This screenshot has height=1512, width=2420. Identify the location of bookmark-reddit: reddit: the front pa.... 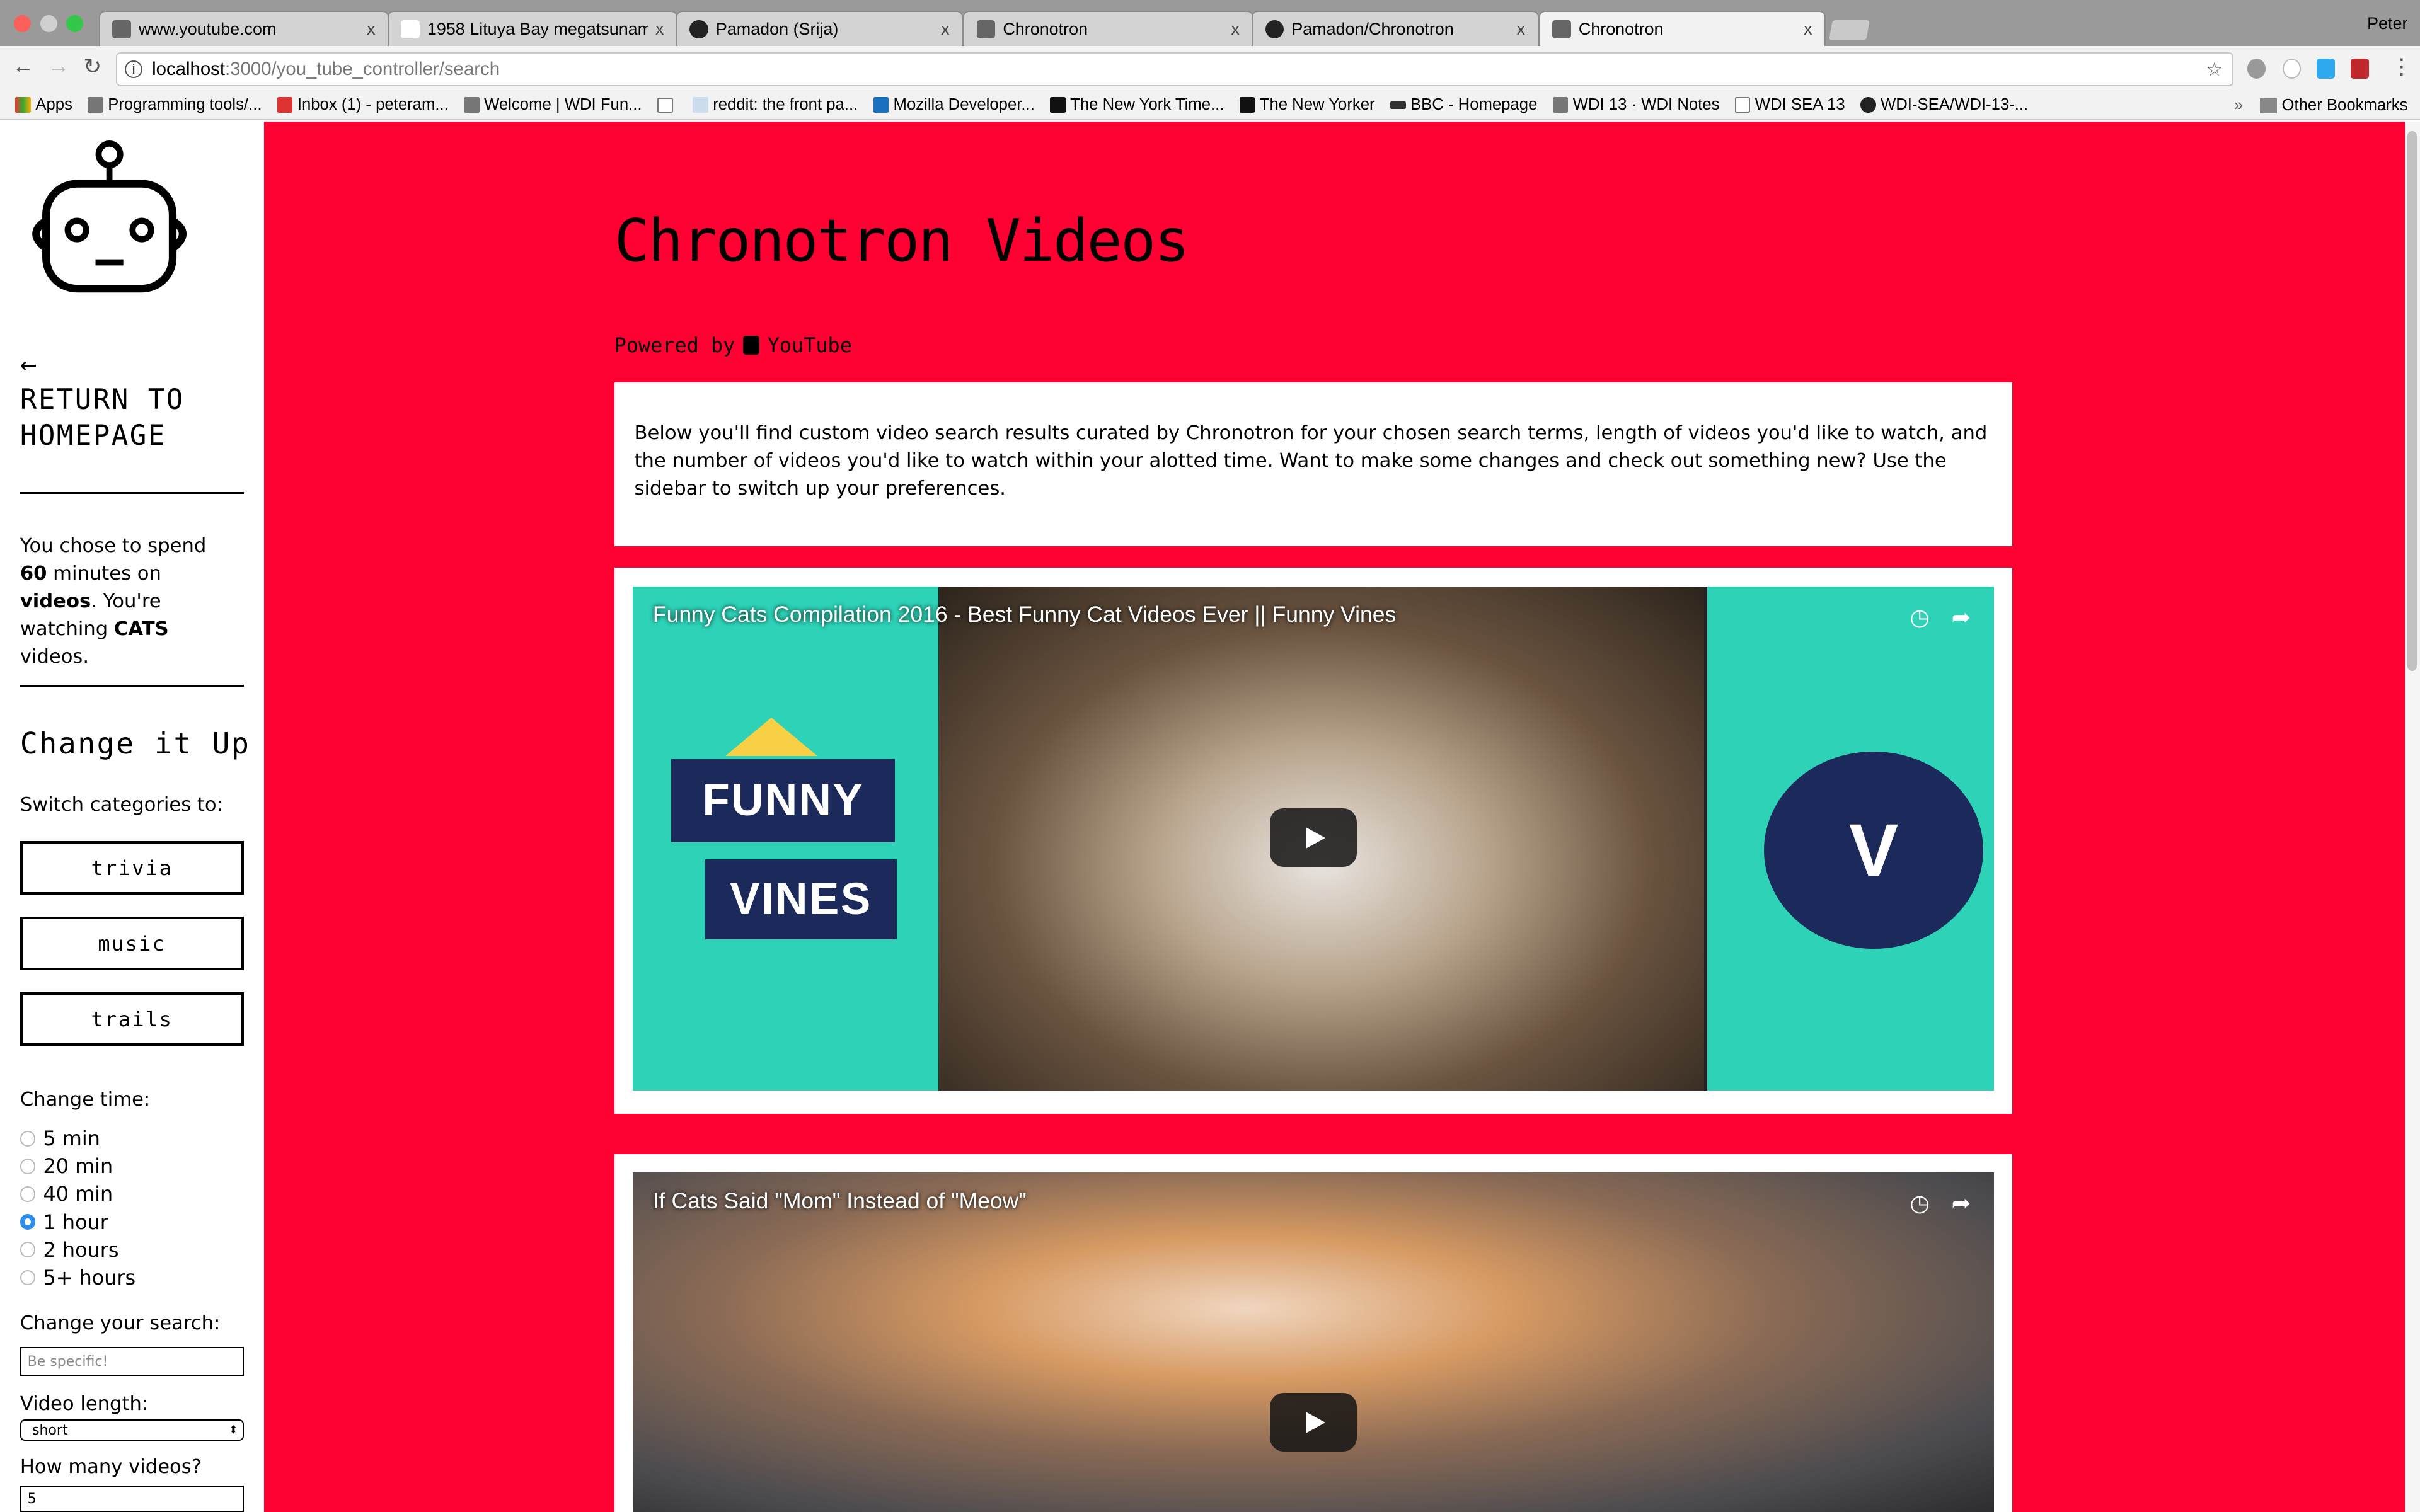
(775, 105).